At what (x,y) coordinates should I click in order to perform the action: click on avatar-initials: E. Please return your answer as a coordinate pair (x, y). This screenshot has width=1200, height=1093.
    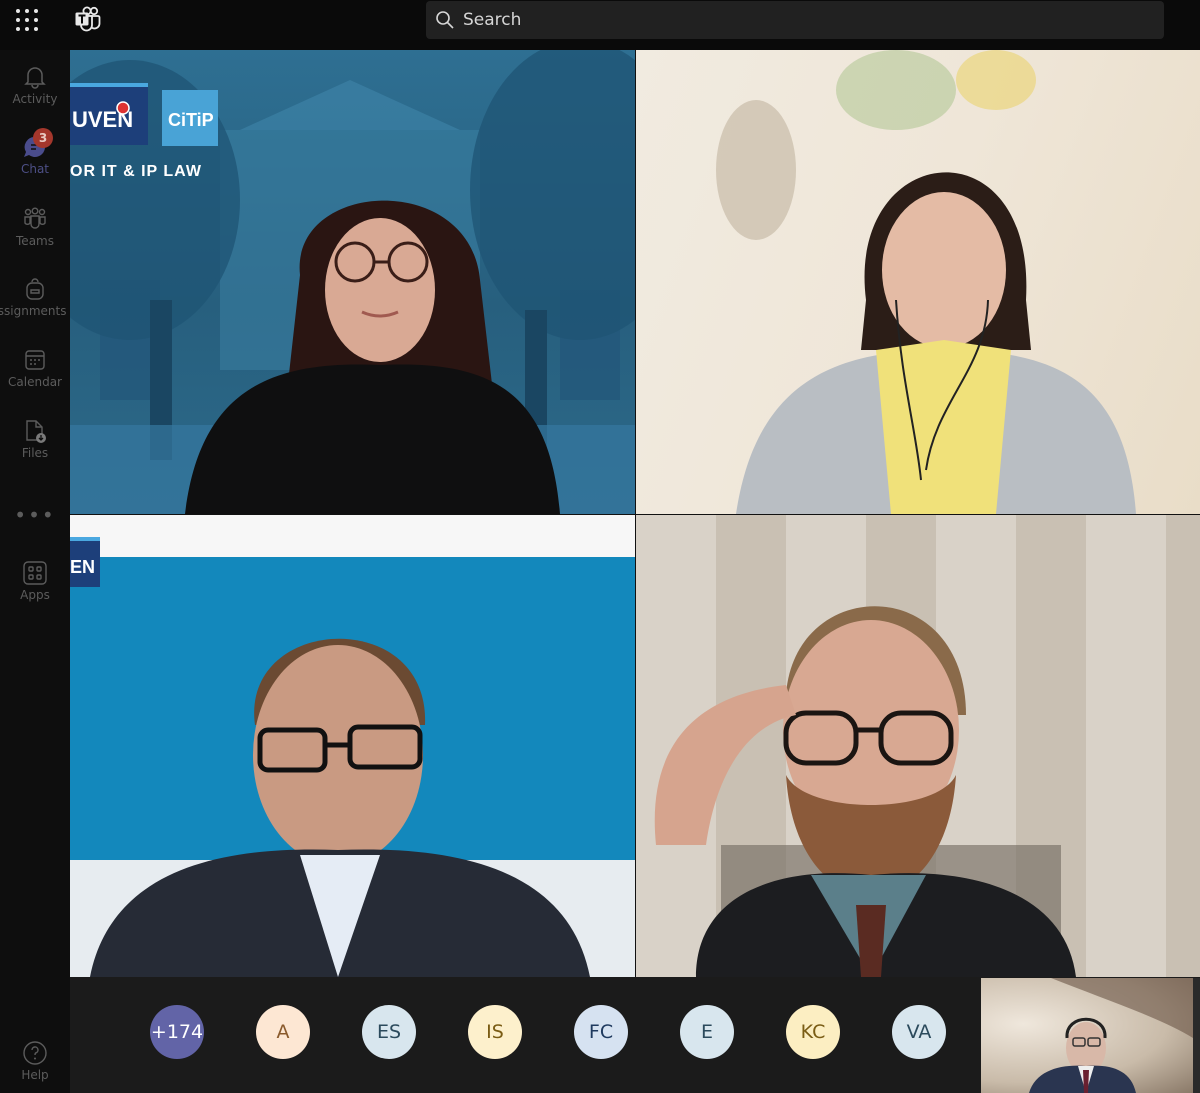
    Looking at the image, I should click on (706, 1032).